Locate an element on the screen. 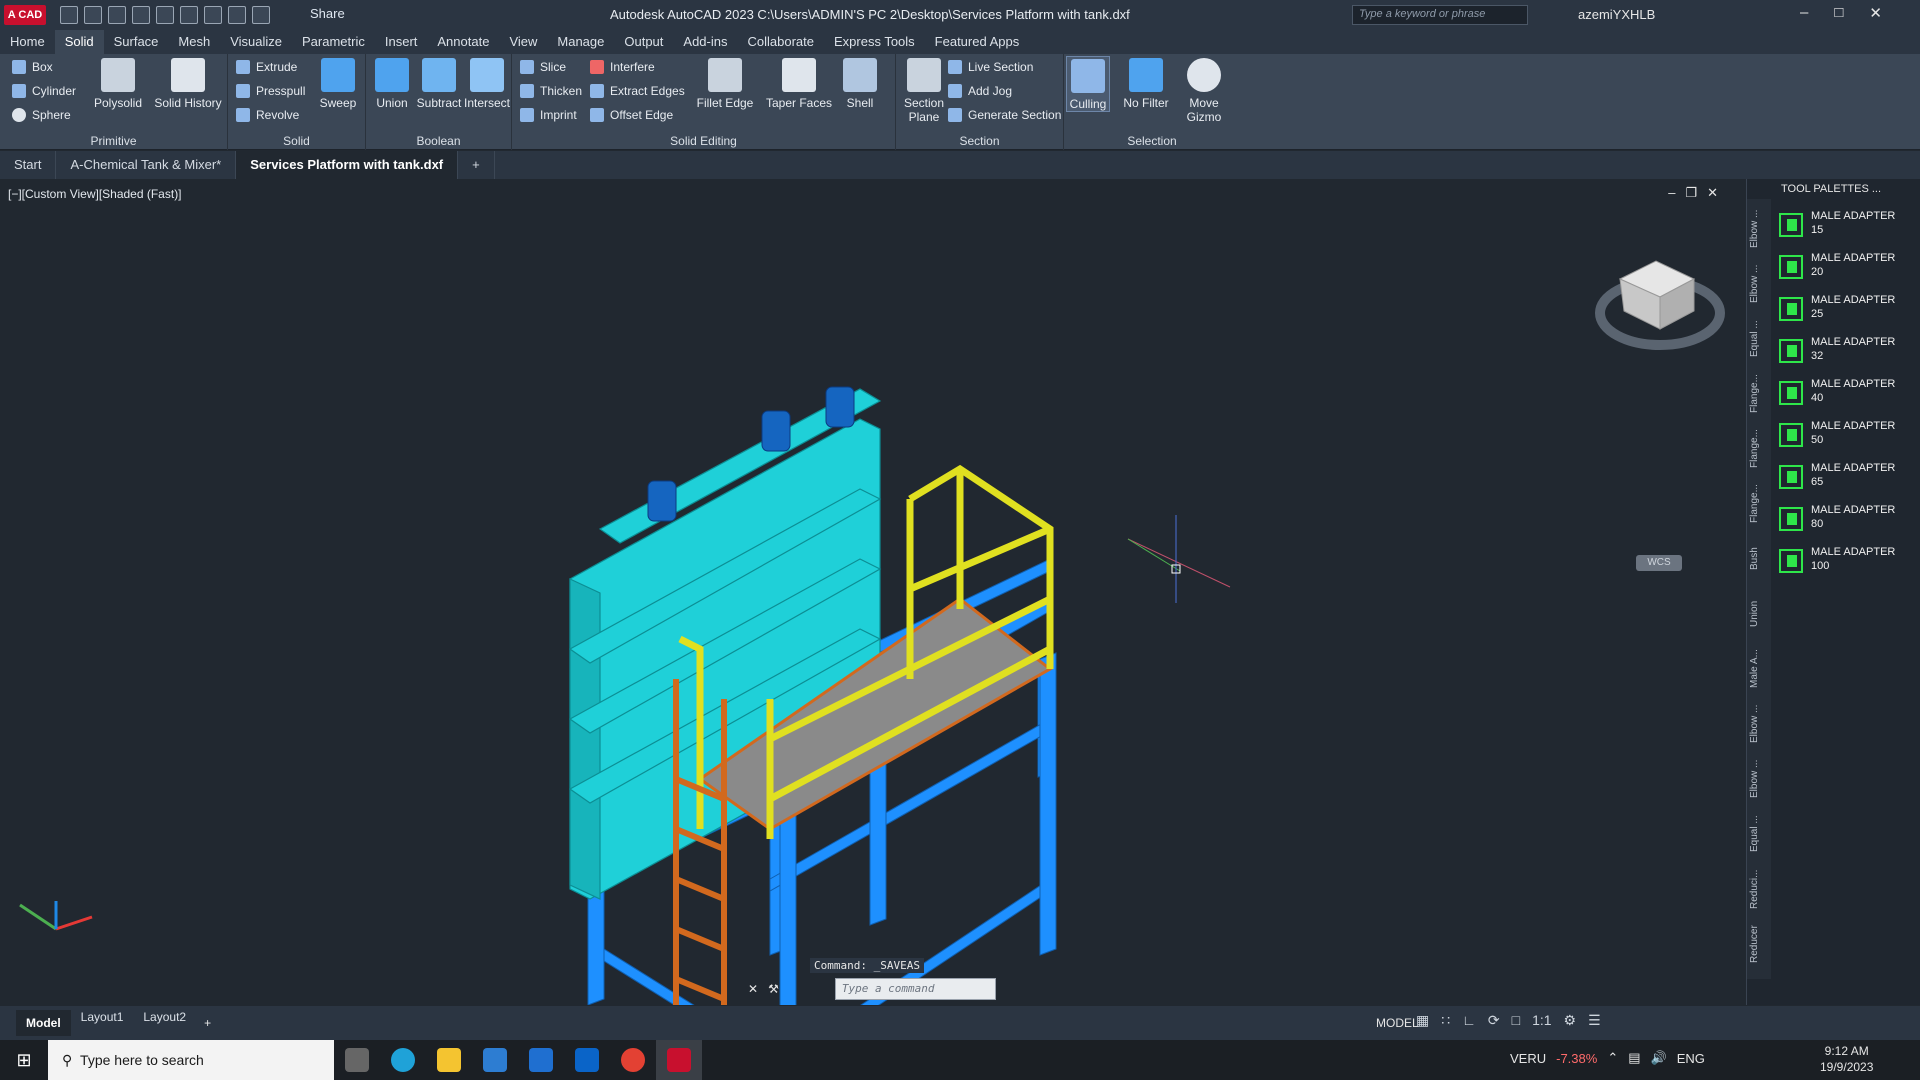  culling-button: Culling is located at coordinates (1088, 84).